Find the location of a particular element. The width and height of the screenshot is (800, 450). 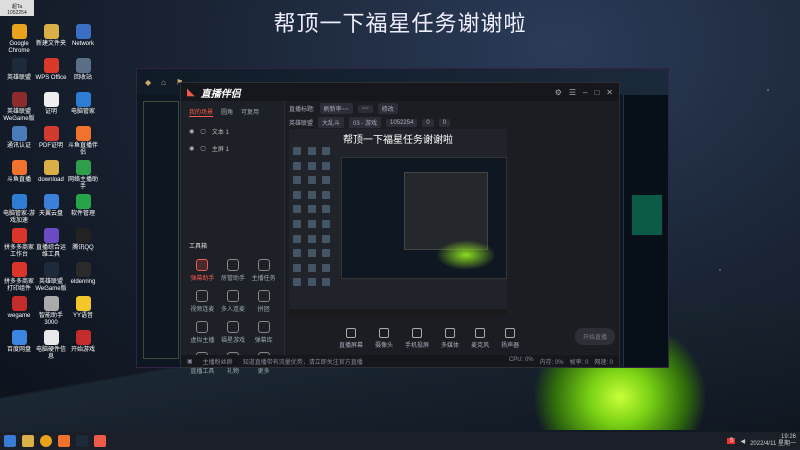

tool-item: 房管助手 is located at coordinates (233, 270).